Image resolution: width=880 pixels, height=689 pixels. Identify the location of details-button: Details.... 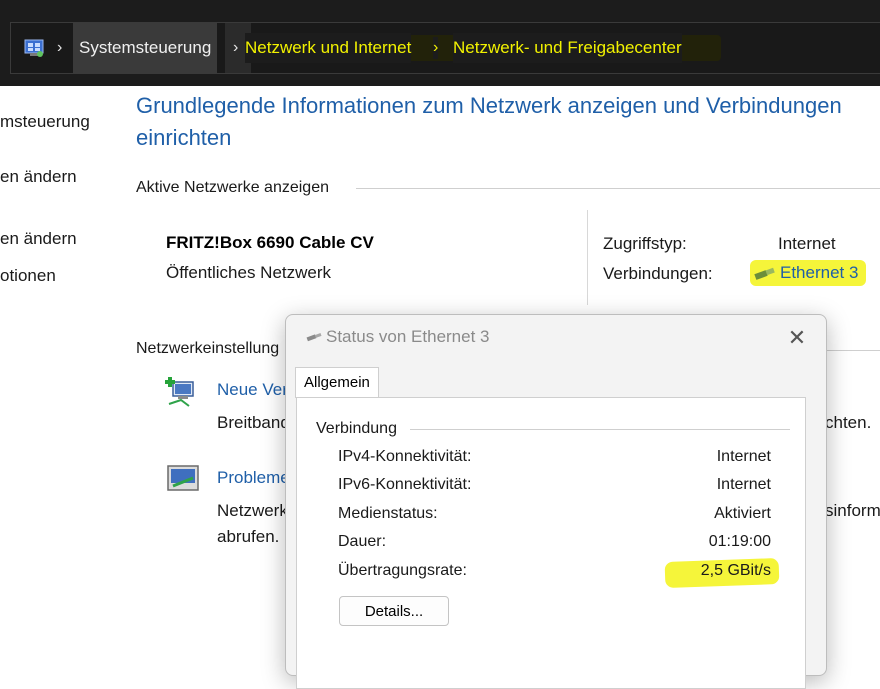
(394, 611).